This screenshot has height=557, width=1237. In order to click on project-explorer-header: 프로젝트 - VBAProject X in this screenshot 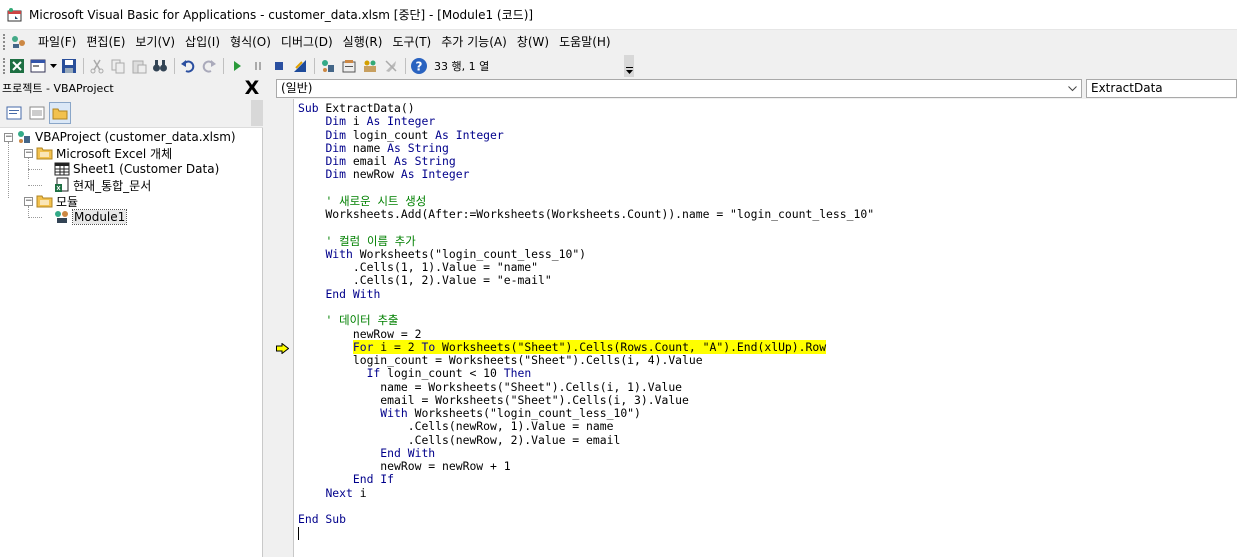, I will do `click(131, 88)`.